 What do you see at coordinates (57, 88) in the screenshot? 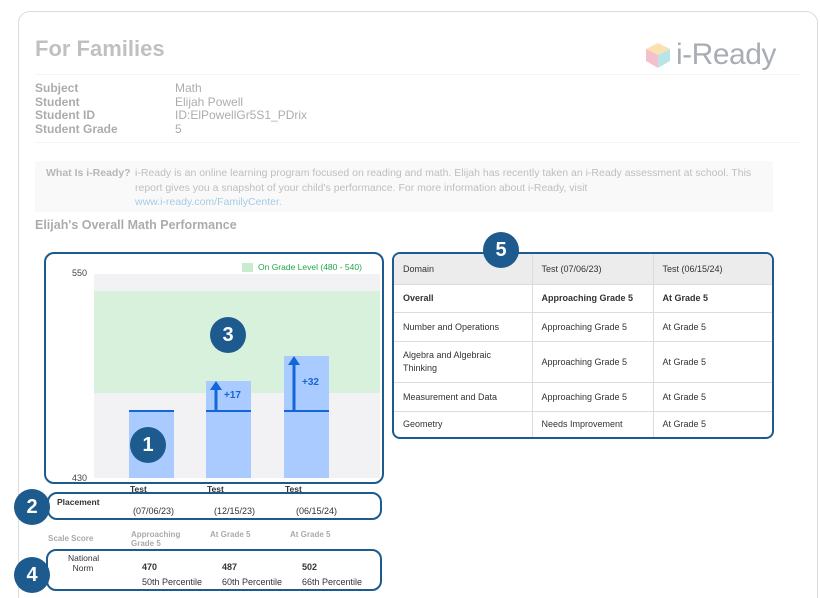
I see `info-label: Subject` at bounding box center [57, 88].